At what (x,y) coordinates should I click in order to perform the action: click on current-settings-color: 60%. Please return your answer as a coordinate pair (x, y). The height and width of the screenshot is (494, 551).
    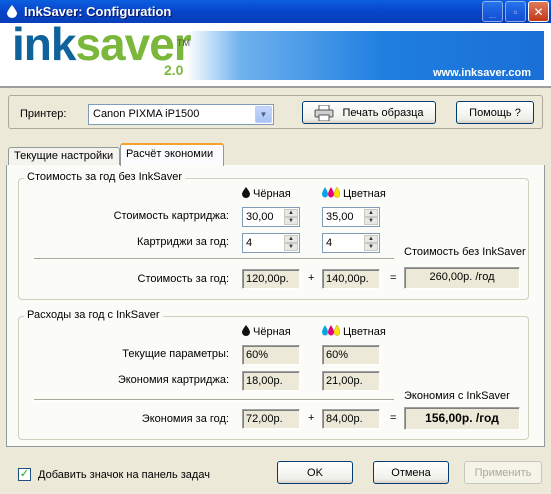
    Looking at the image, I should click on (351, 355).